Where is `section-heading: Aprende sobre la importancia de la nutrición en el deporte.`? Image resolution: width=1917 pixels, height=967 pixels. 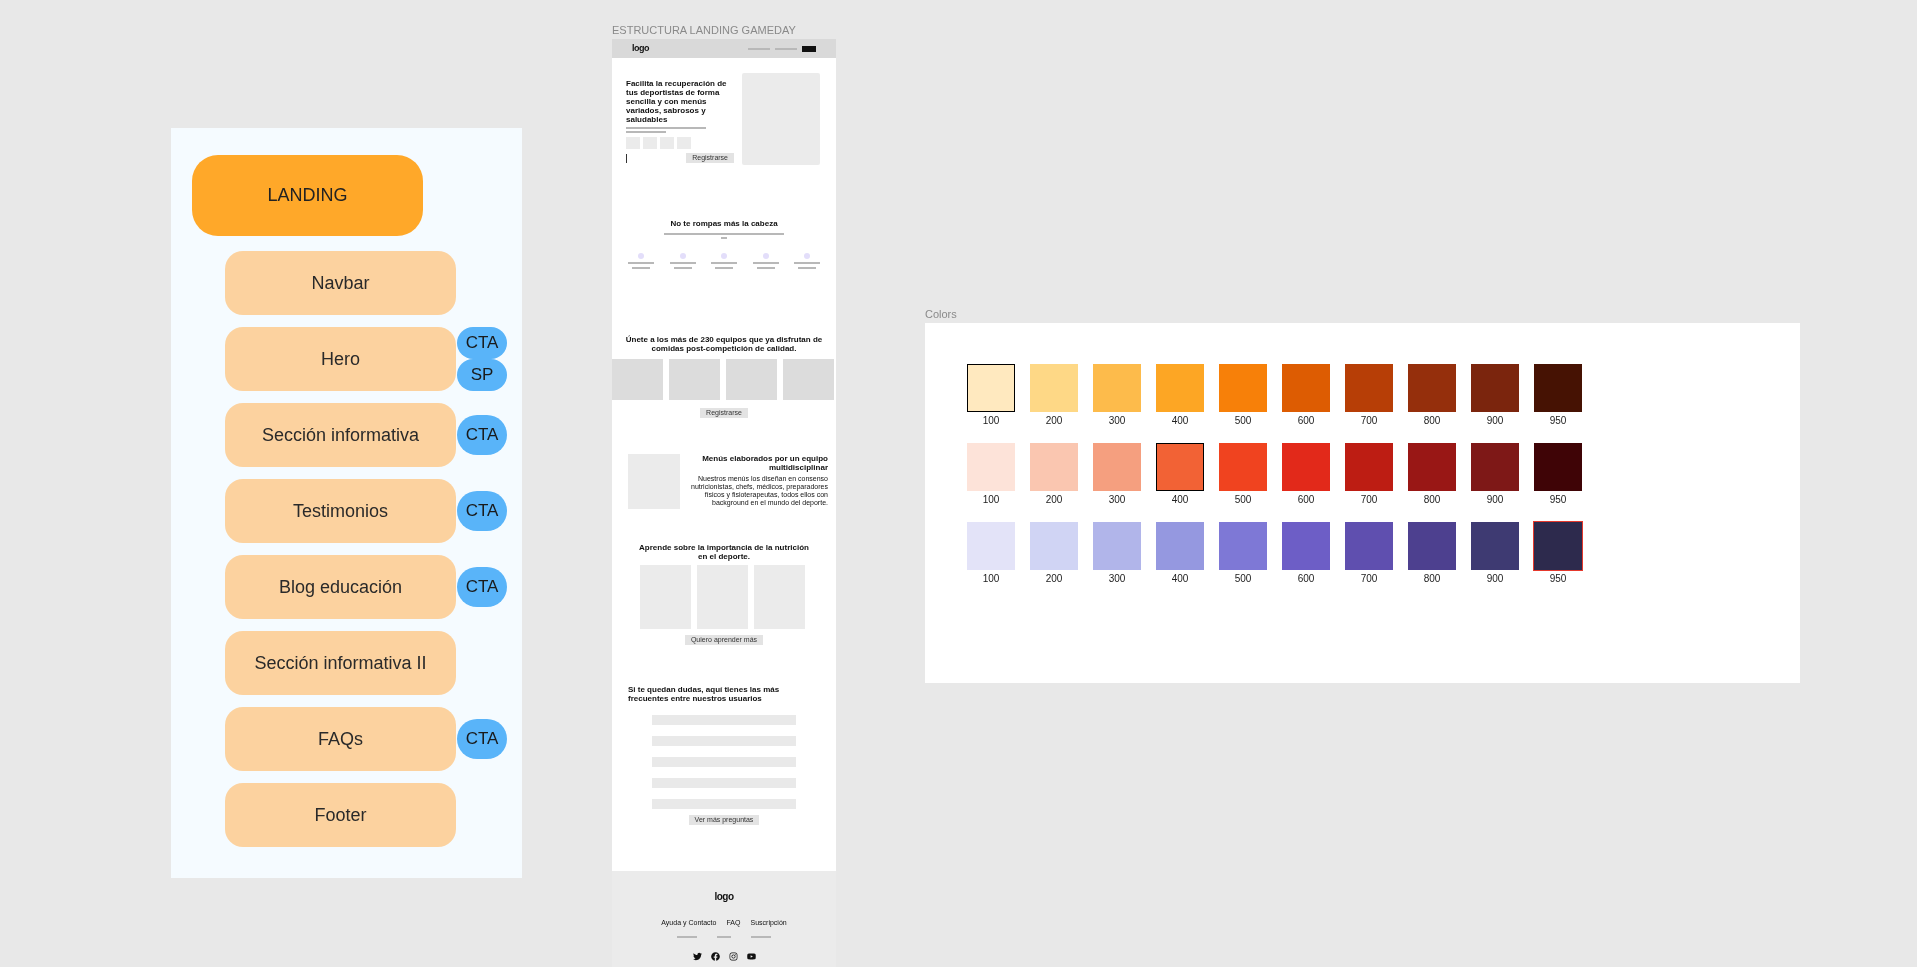
section-heading: Aprende sobre la importancia de la nutrición en el deporte. is located at coordinates (724, 552).